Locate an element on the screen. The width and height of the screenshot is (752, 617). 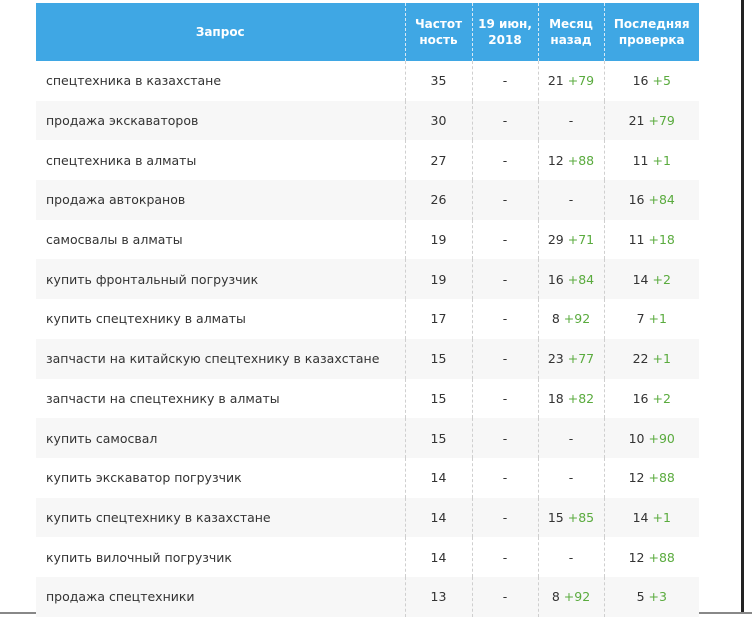
query-cell: купить вилочный погрузчик is located at coordinates (220, 557).